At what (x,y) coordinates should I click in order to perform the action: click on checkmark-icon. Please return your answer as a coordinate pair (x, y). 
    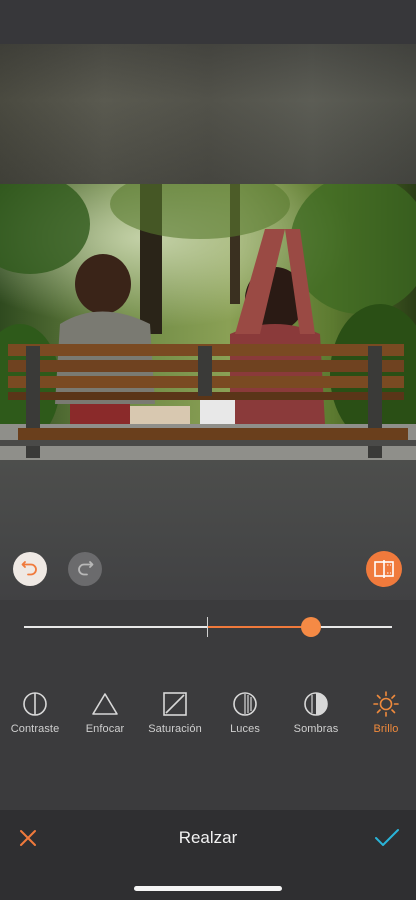
    Looking at the image, I should click on (387, 837).